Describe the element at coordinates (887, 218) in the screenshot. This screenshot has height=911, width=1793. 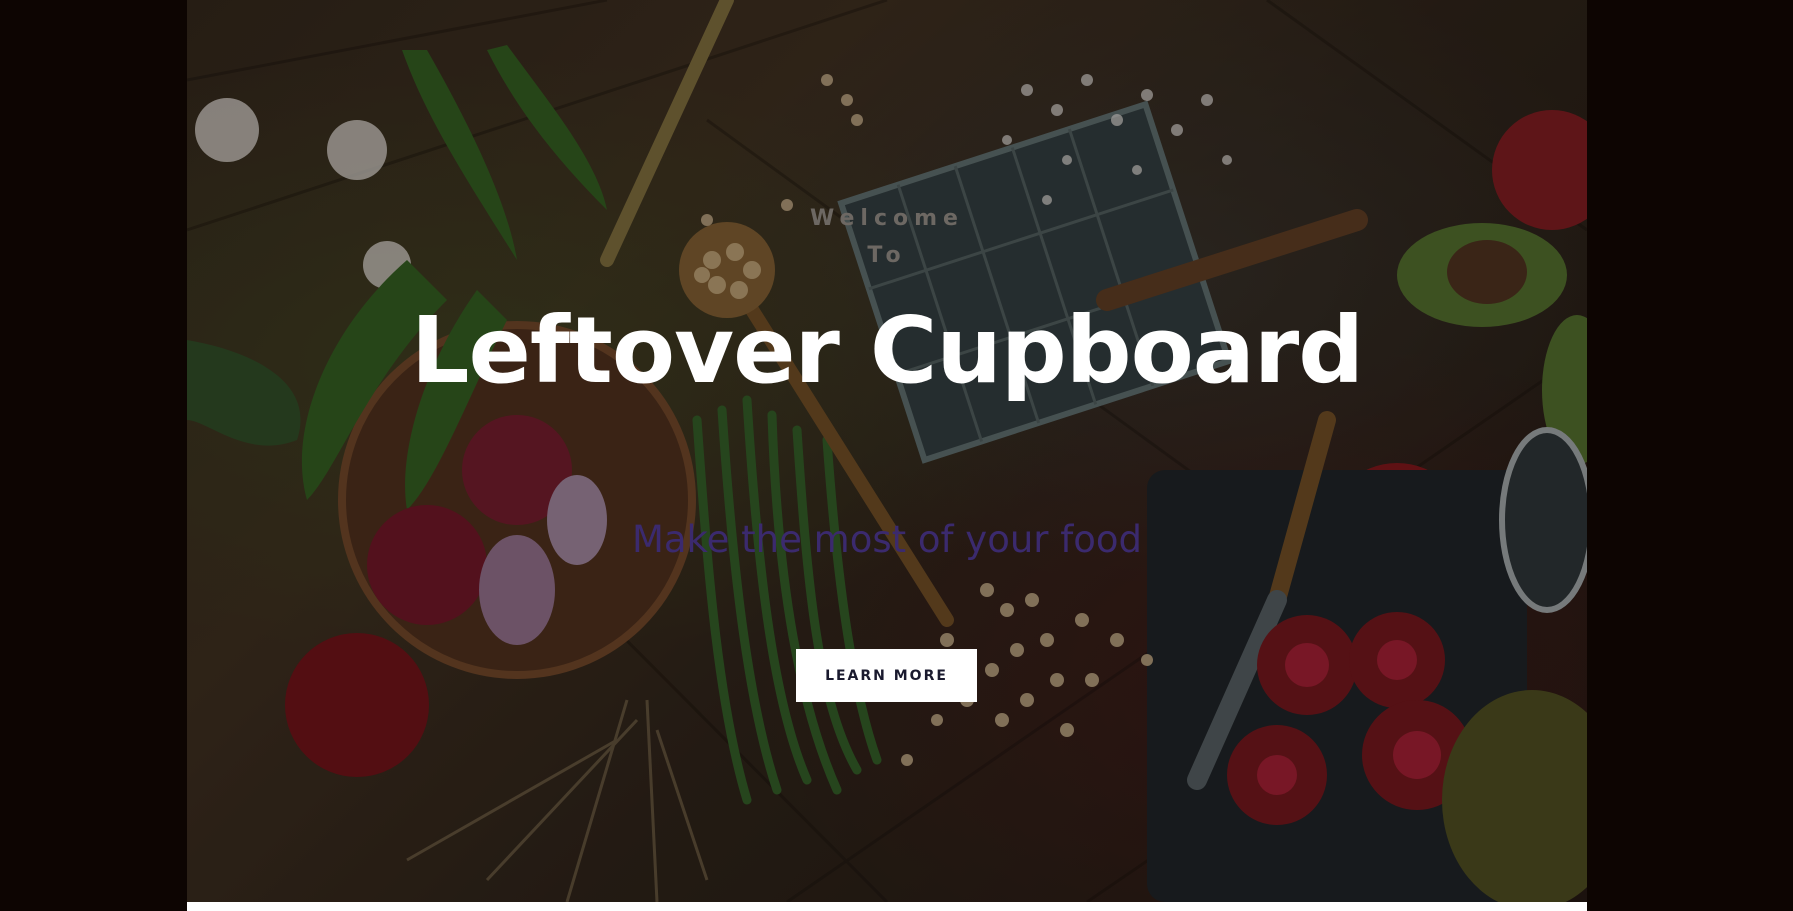
I see `welcome-text: Welcome` at that location.